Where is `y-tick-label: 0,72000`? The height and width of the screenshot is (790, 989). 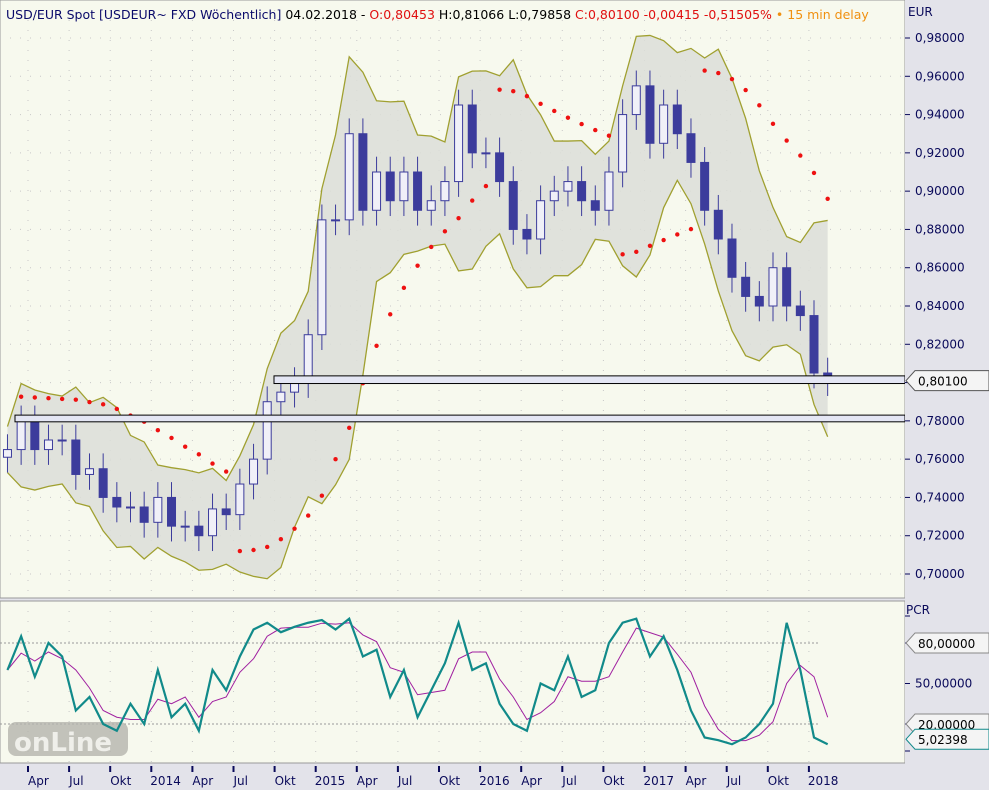
y-tick-label: 0,72000 is located at coordinates (940, 536).